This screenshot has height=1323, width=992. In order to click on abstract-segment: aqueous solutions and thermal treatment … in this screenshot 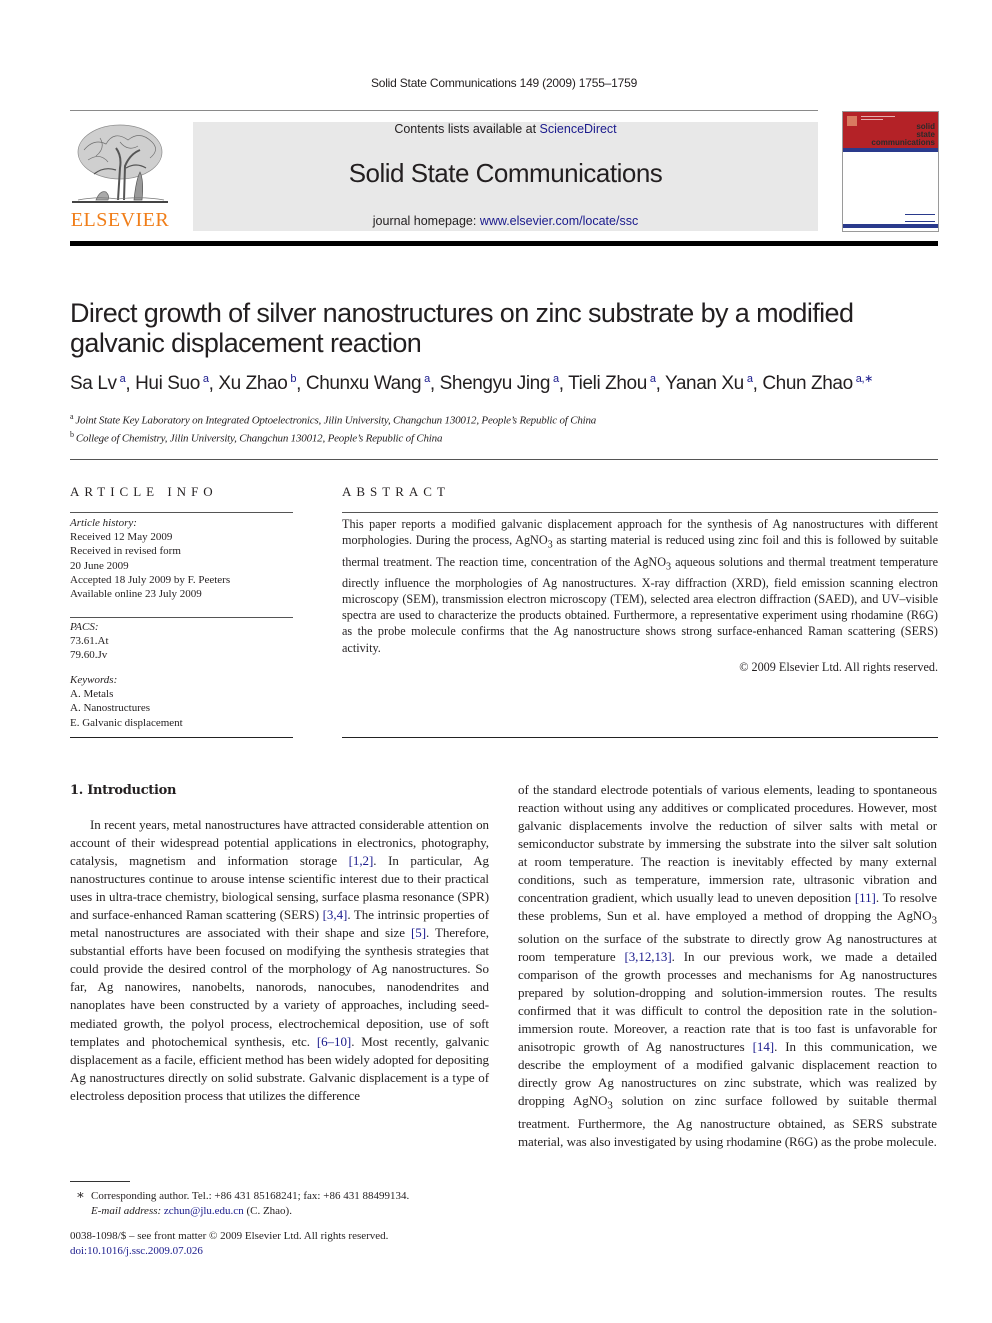, I will do `click(640, 604)`.